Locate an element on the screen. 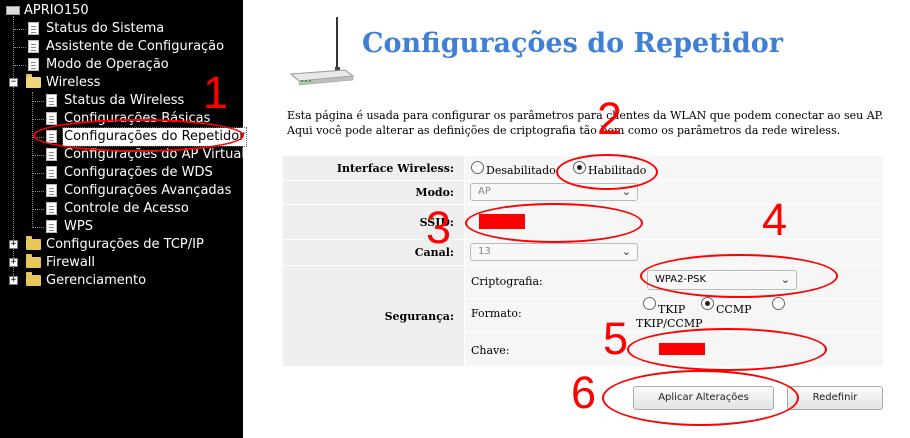 Image resolution: width=910 pixels, height=438 pixels. format-tkip-ccmp-label: TKIP/CCMP is located at coordinates (669, 323).